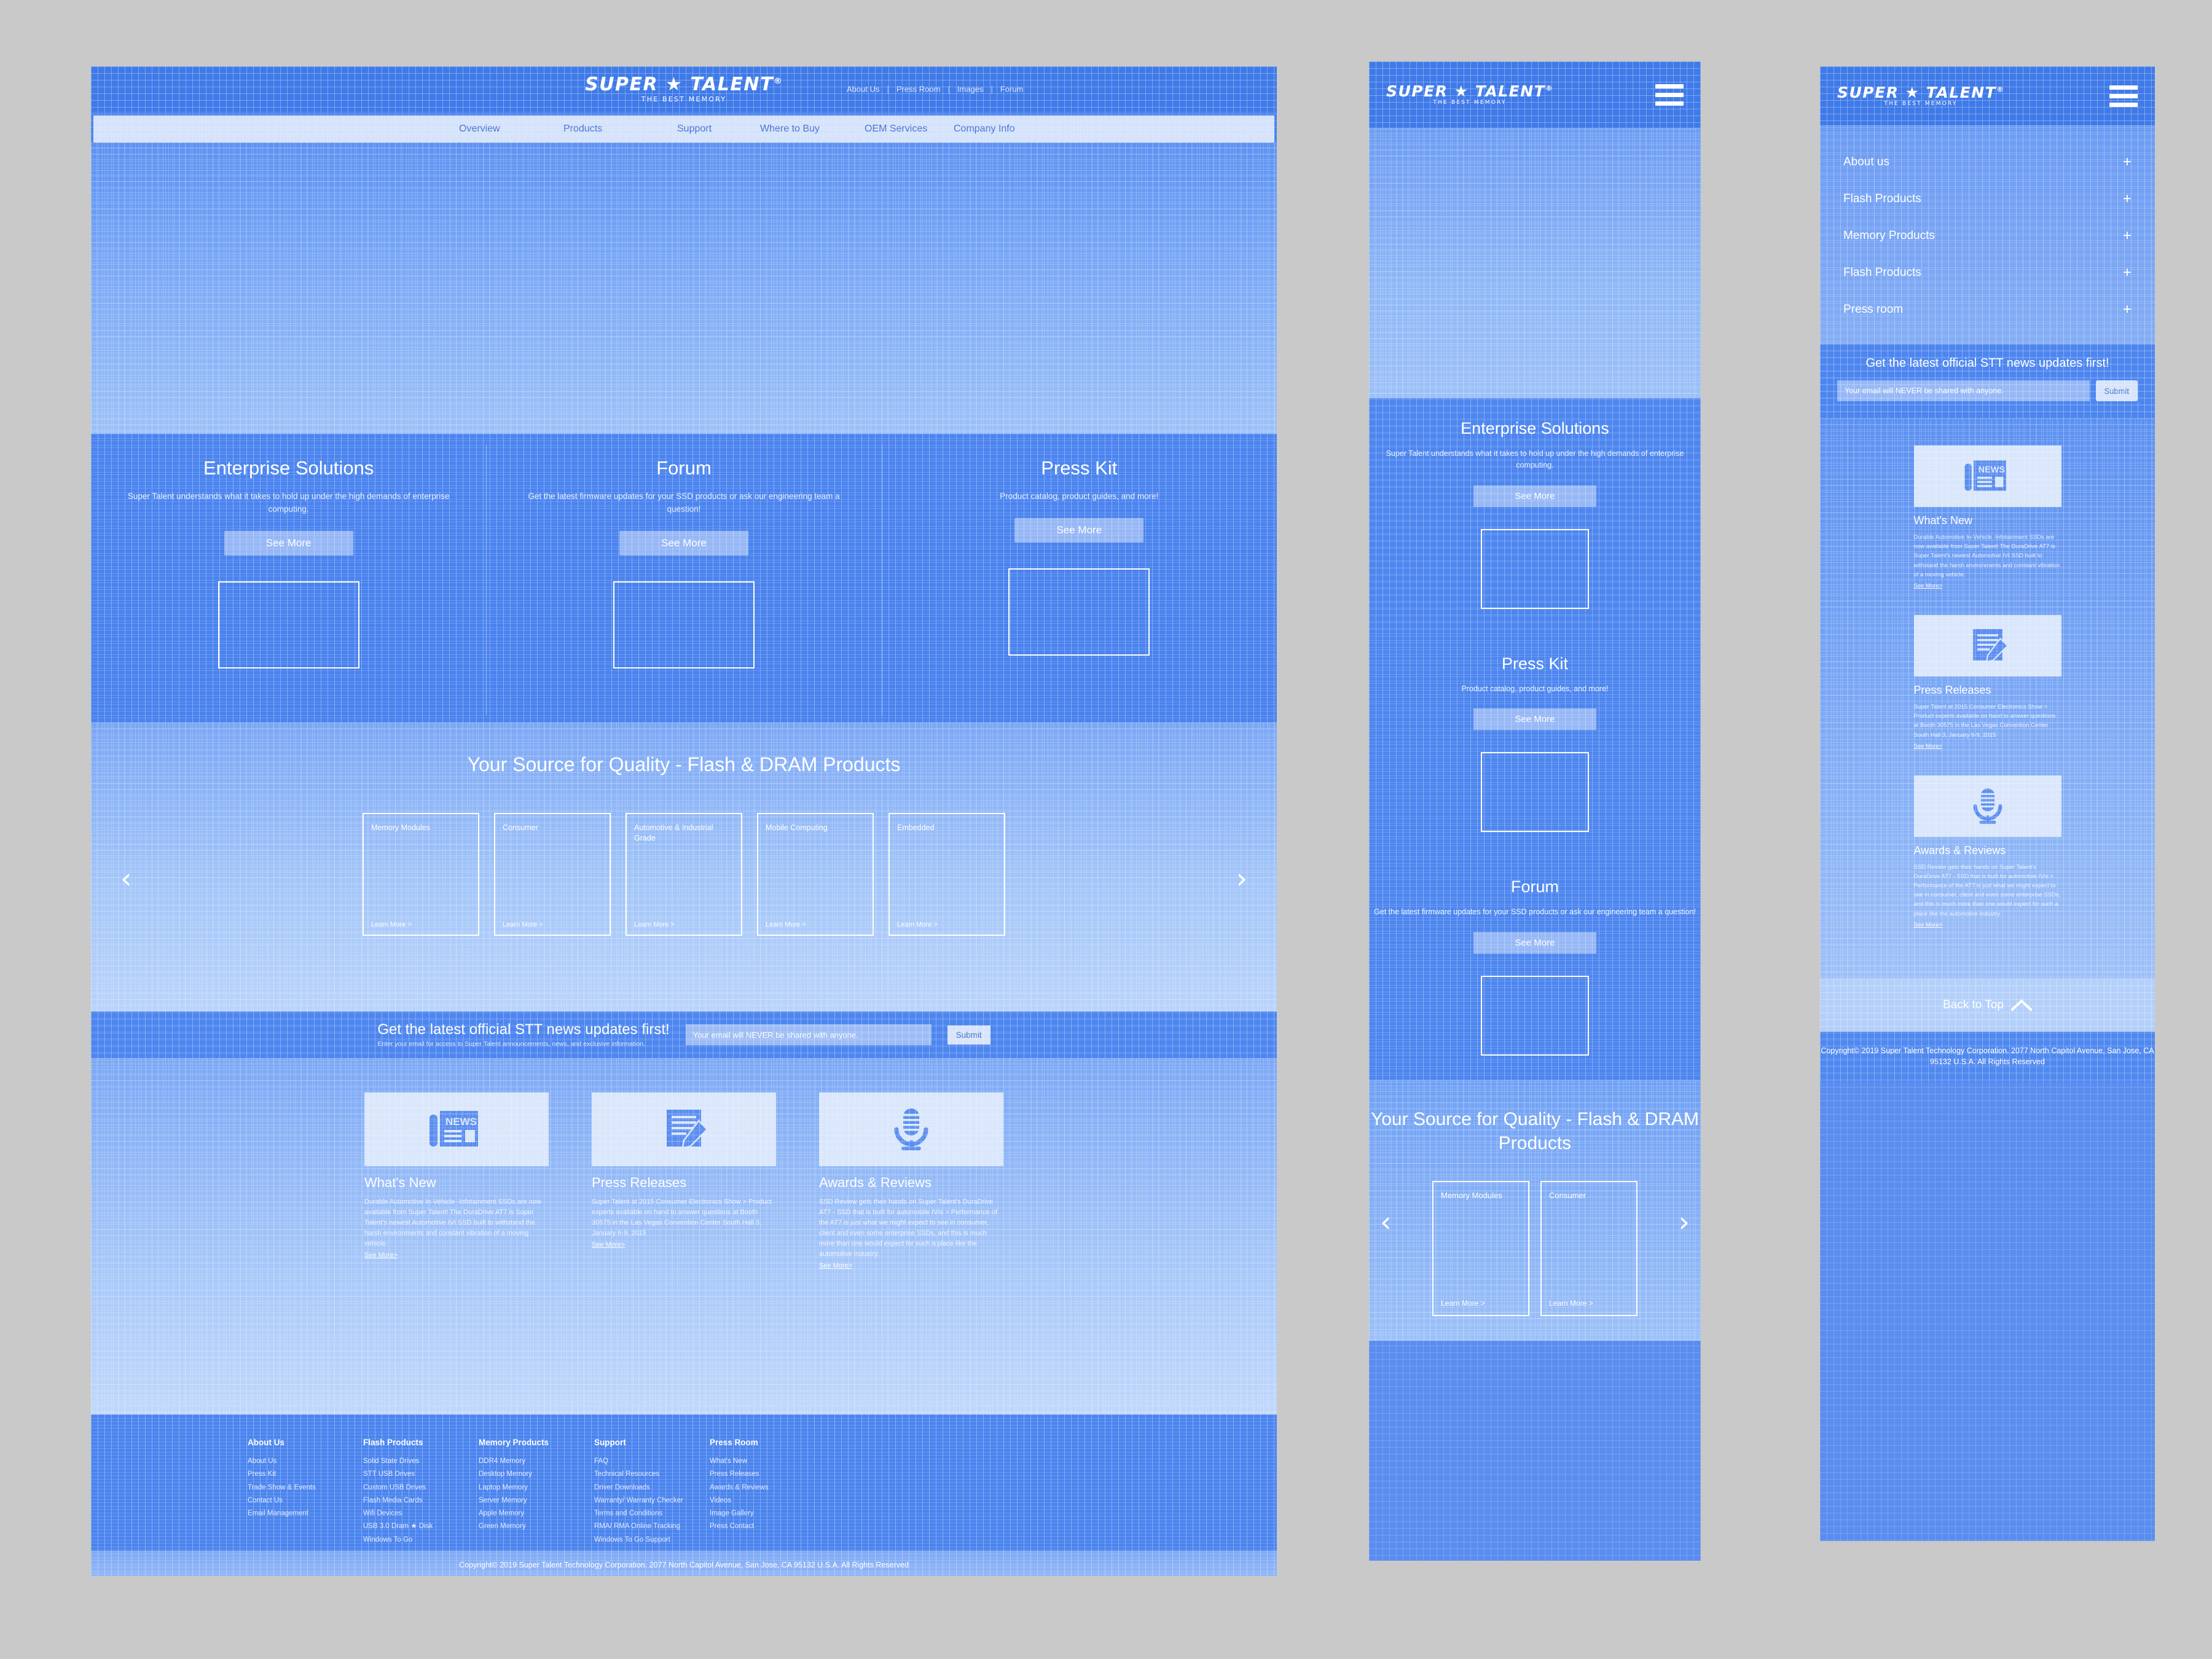  What do you see at coordinates (536, 1513) in the screenshot?
I see `footer-link: Apple Memory` at bounding box center [536, 1513].